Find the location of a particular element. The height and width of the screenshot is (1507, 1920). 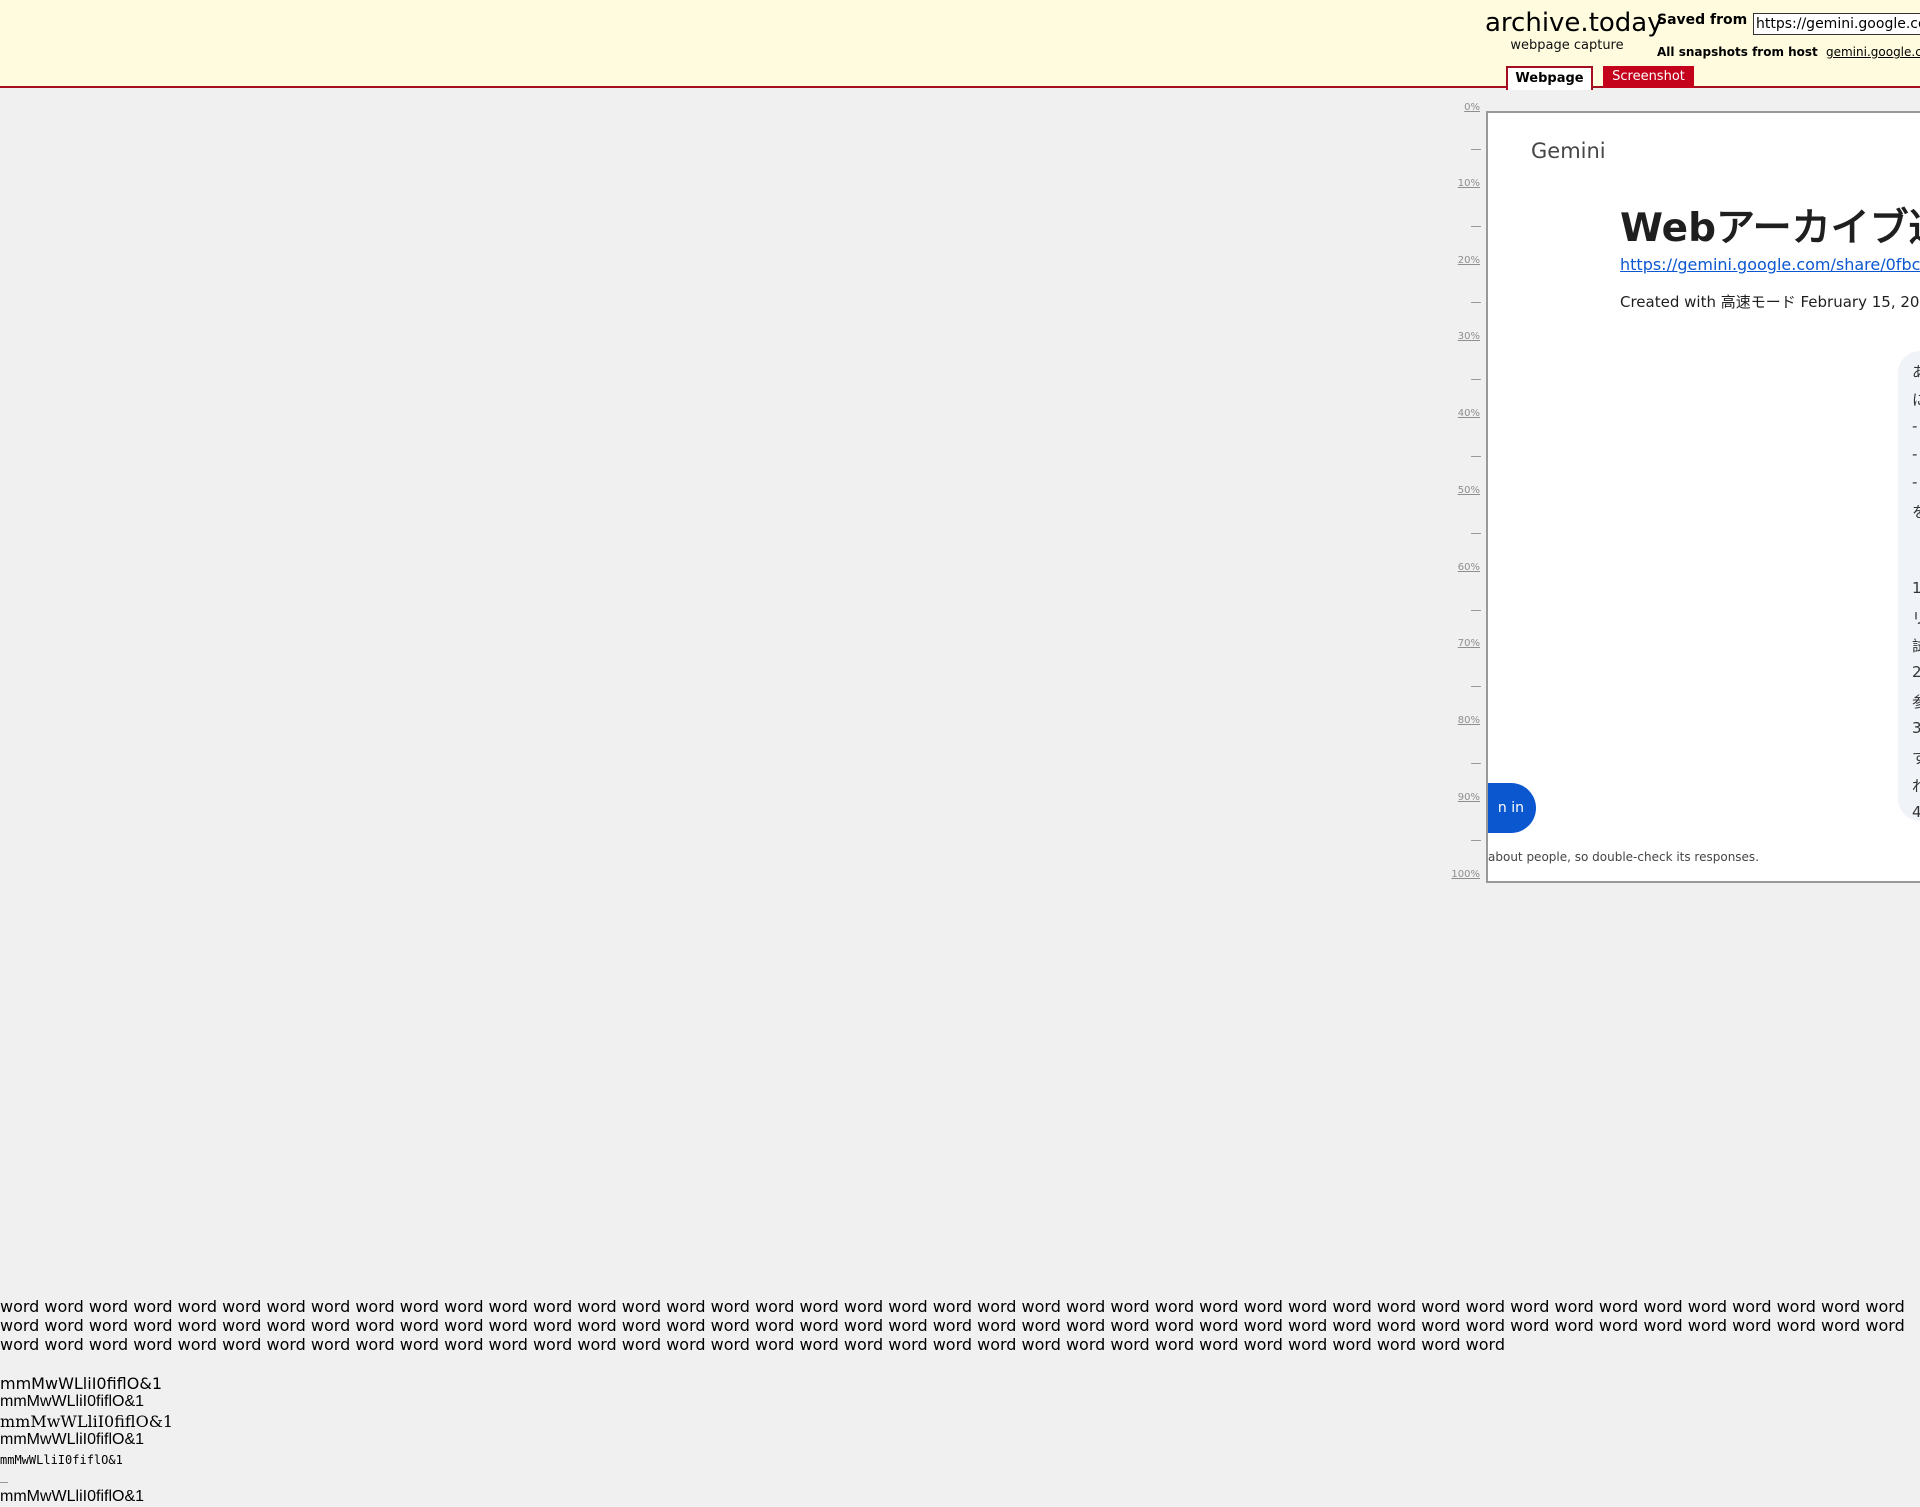

ruler-label: 90% is located at coordinates (1469, 797).